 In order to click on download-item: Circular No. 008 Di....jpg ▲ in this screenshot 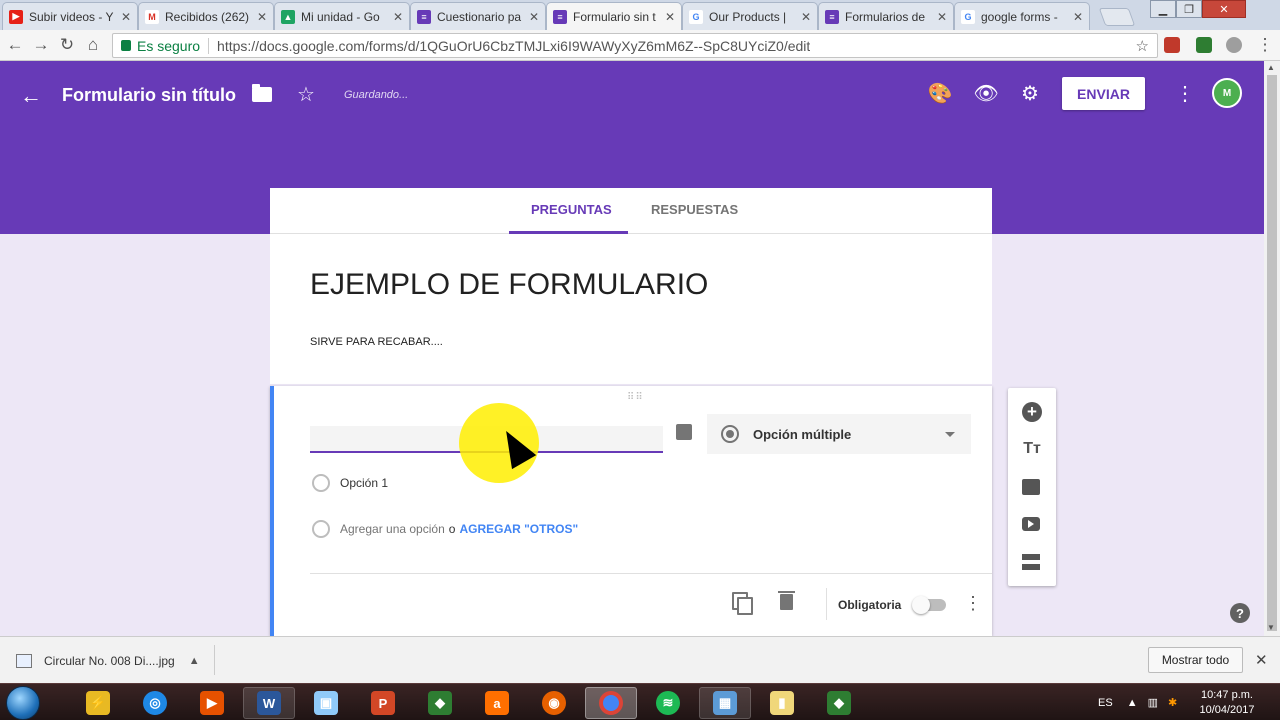, I will do `click(108, 661)`.